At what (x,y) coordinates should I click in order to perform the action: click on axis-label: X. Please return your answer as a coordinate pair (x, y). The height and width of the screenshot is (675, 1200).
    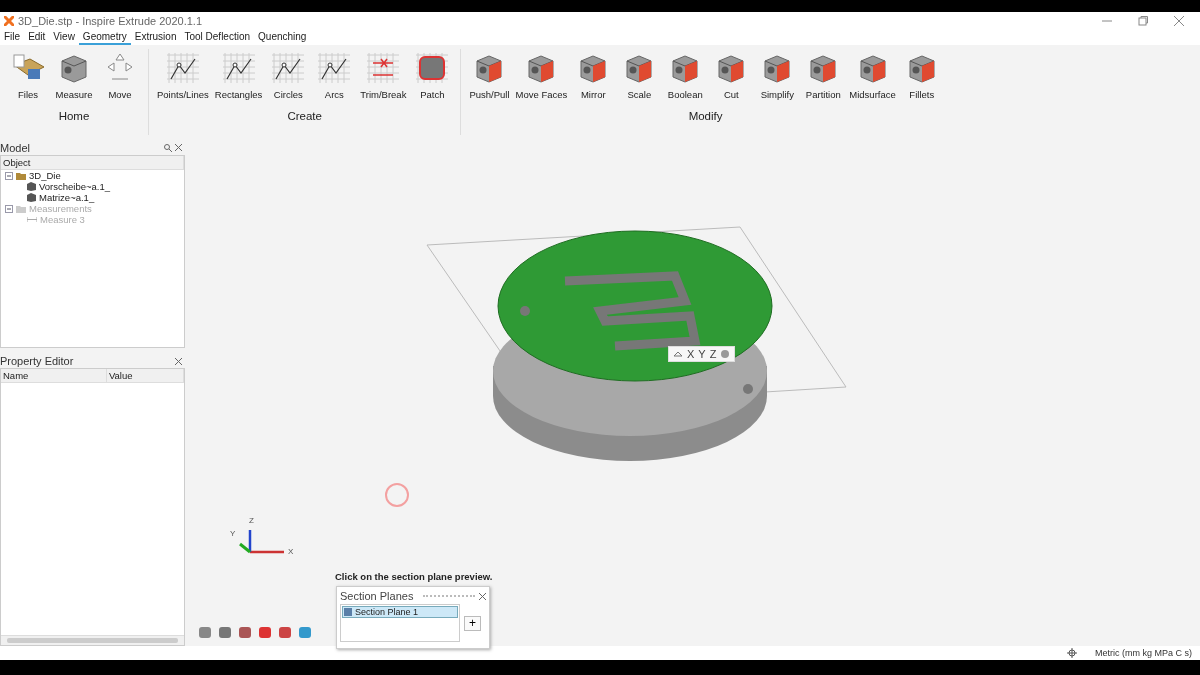
    Looking at the image, I should click on (291, 551).